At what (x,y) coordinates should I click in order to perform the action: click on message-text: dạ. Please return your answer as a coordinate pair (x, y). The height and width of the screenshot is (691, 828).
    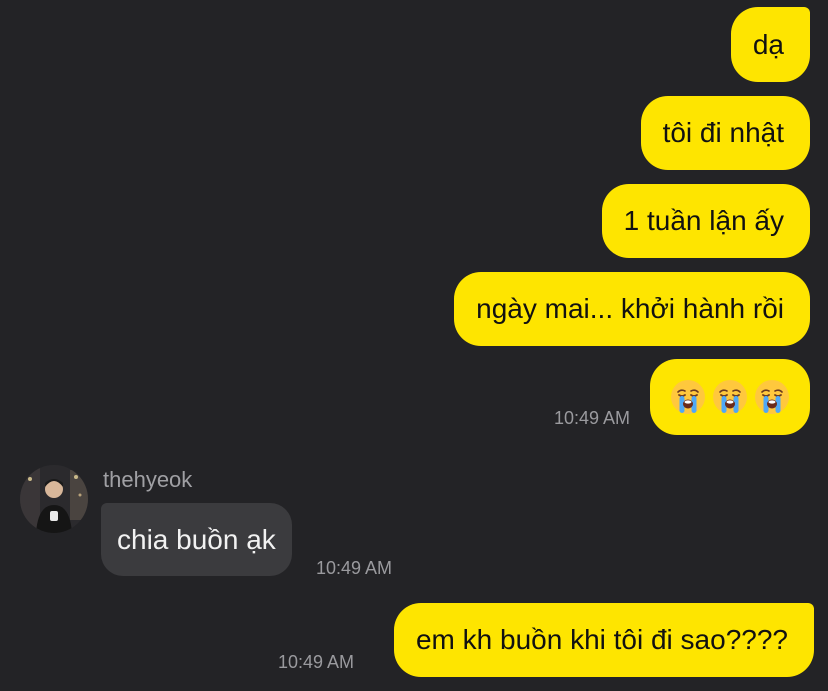
    Looking at the image, I should click on (768, 44).